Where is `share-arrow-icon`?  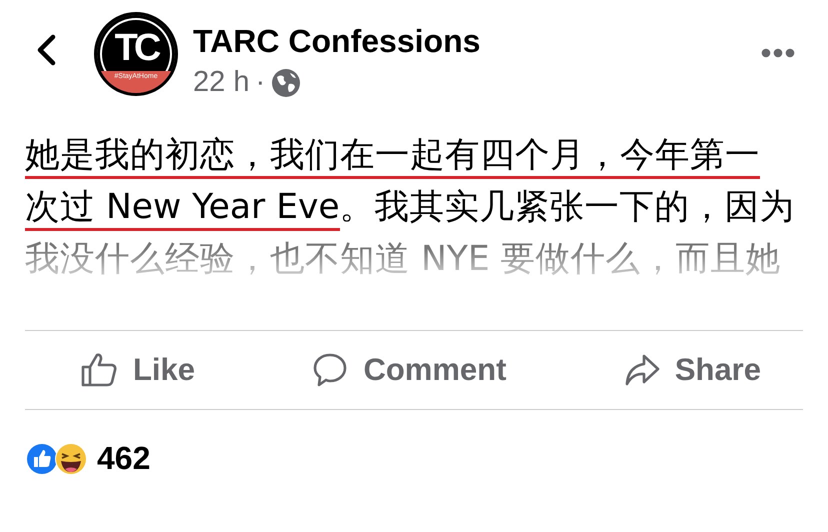 share-arrow-icon is located at coordinates (642, 370).